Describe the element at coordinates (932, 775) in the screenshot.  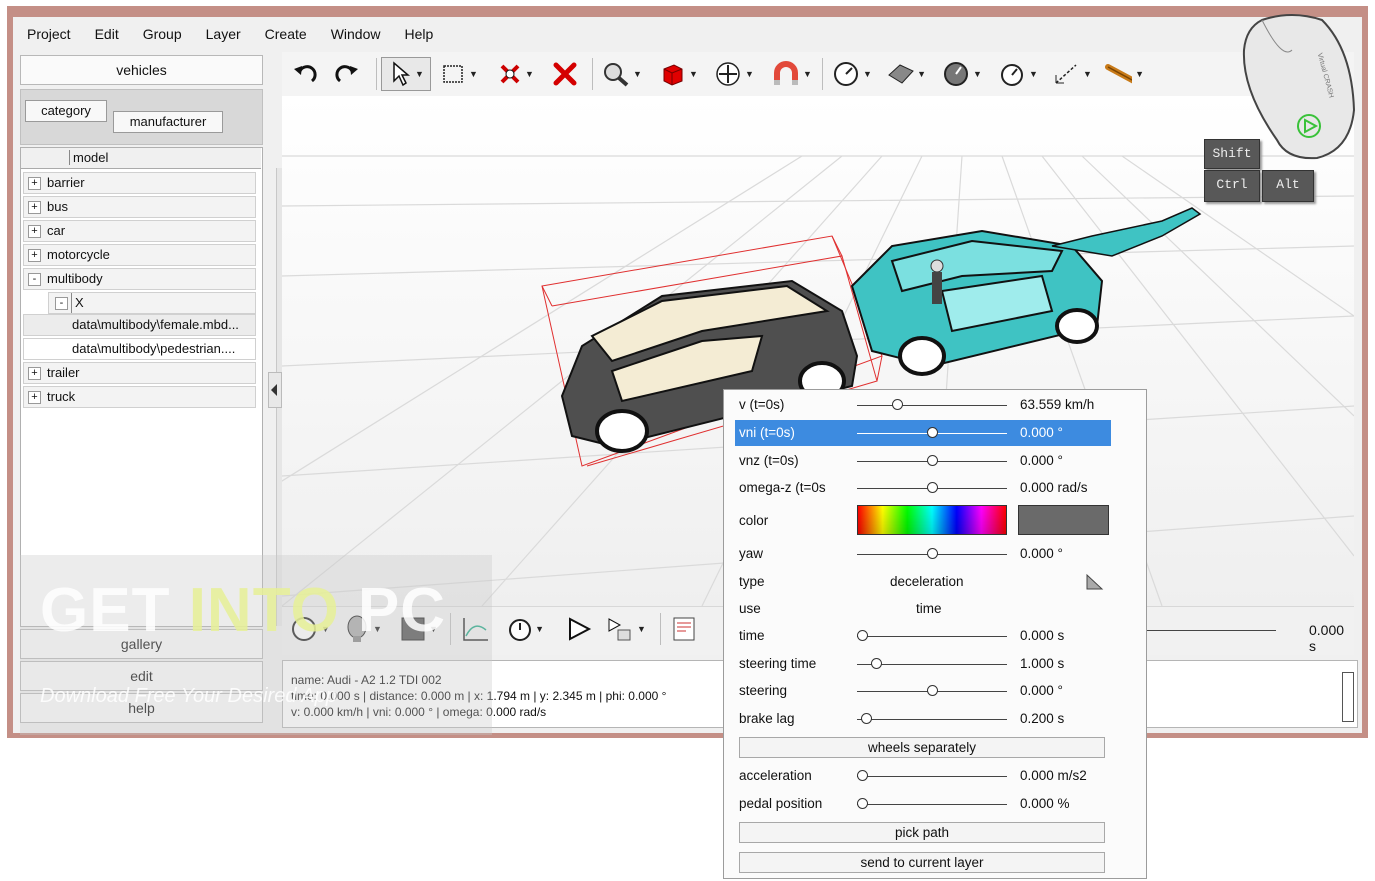
I see `acceleration-slider` at that location.